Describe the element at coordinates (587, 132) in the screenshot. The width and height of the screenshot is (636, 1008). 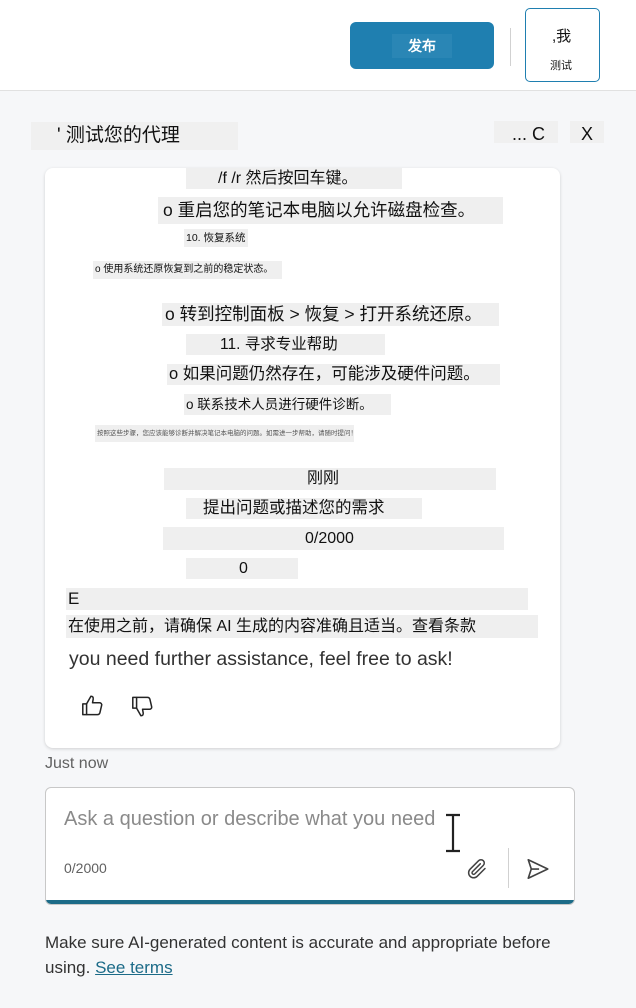
I see `close-button: X` at that location.